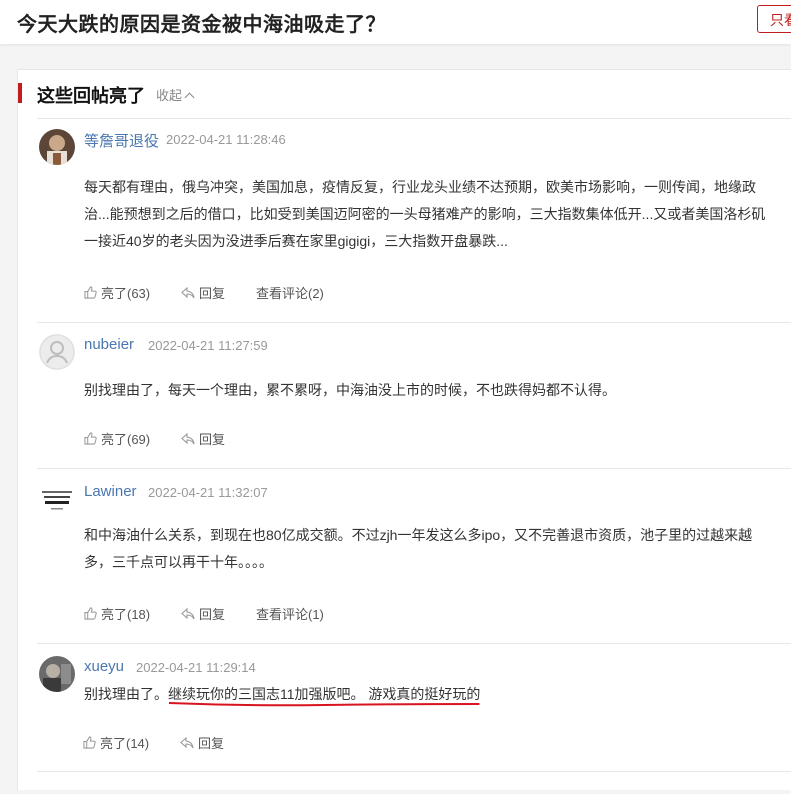  I want to click on collapse-toggle: 收起, so click(175, 94).